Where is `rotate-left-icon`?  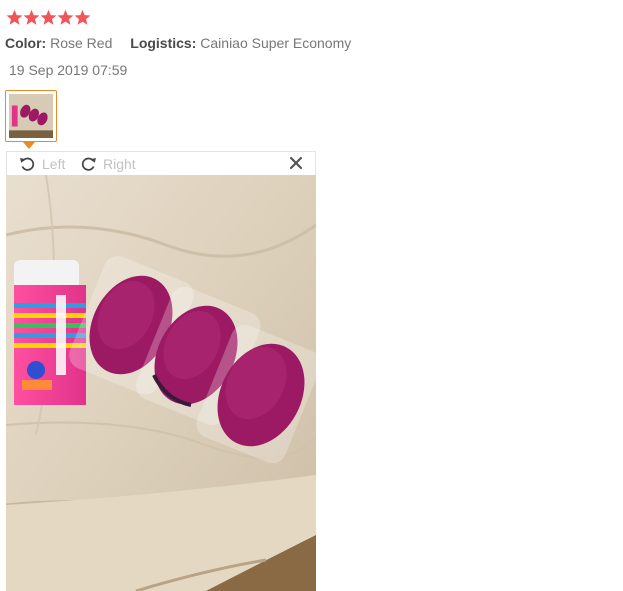
rotate-left-icon is located at coordinates (27, 164).